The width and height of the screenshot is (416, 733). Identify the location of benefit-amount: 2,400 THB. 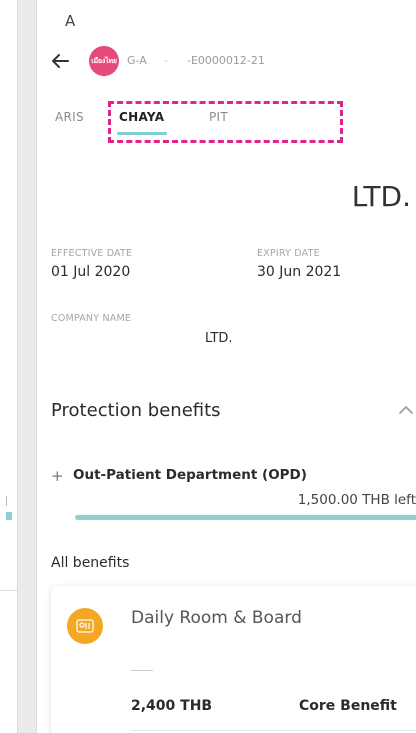
(172, 706).